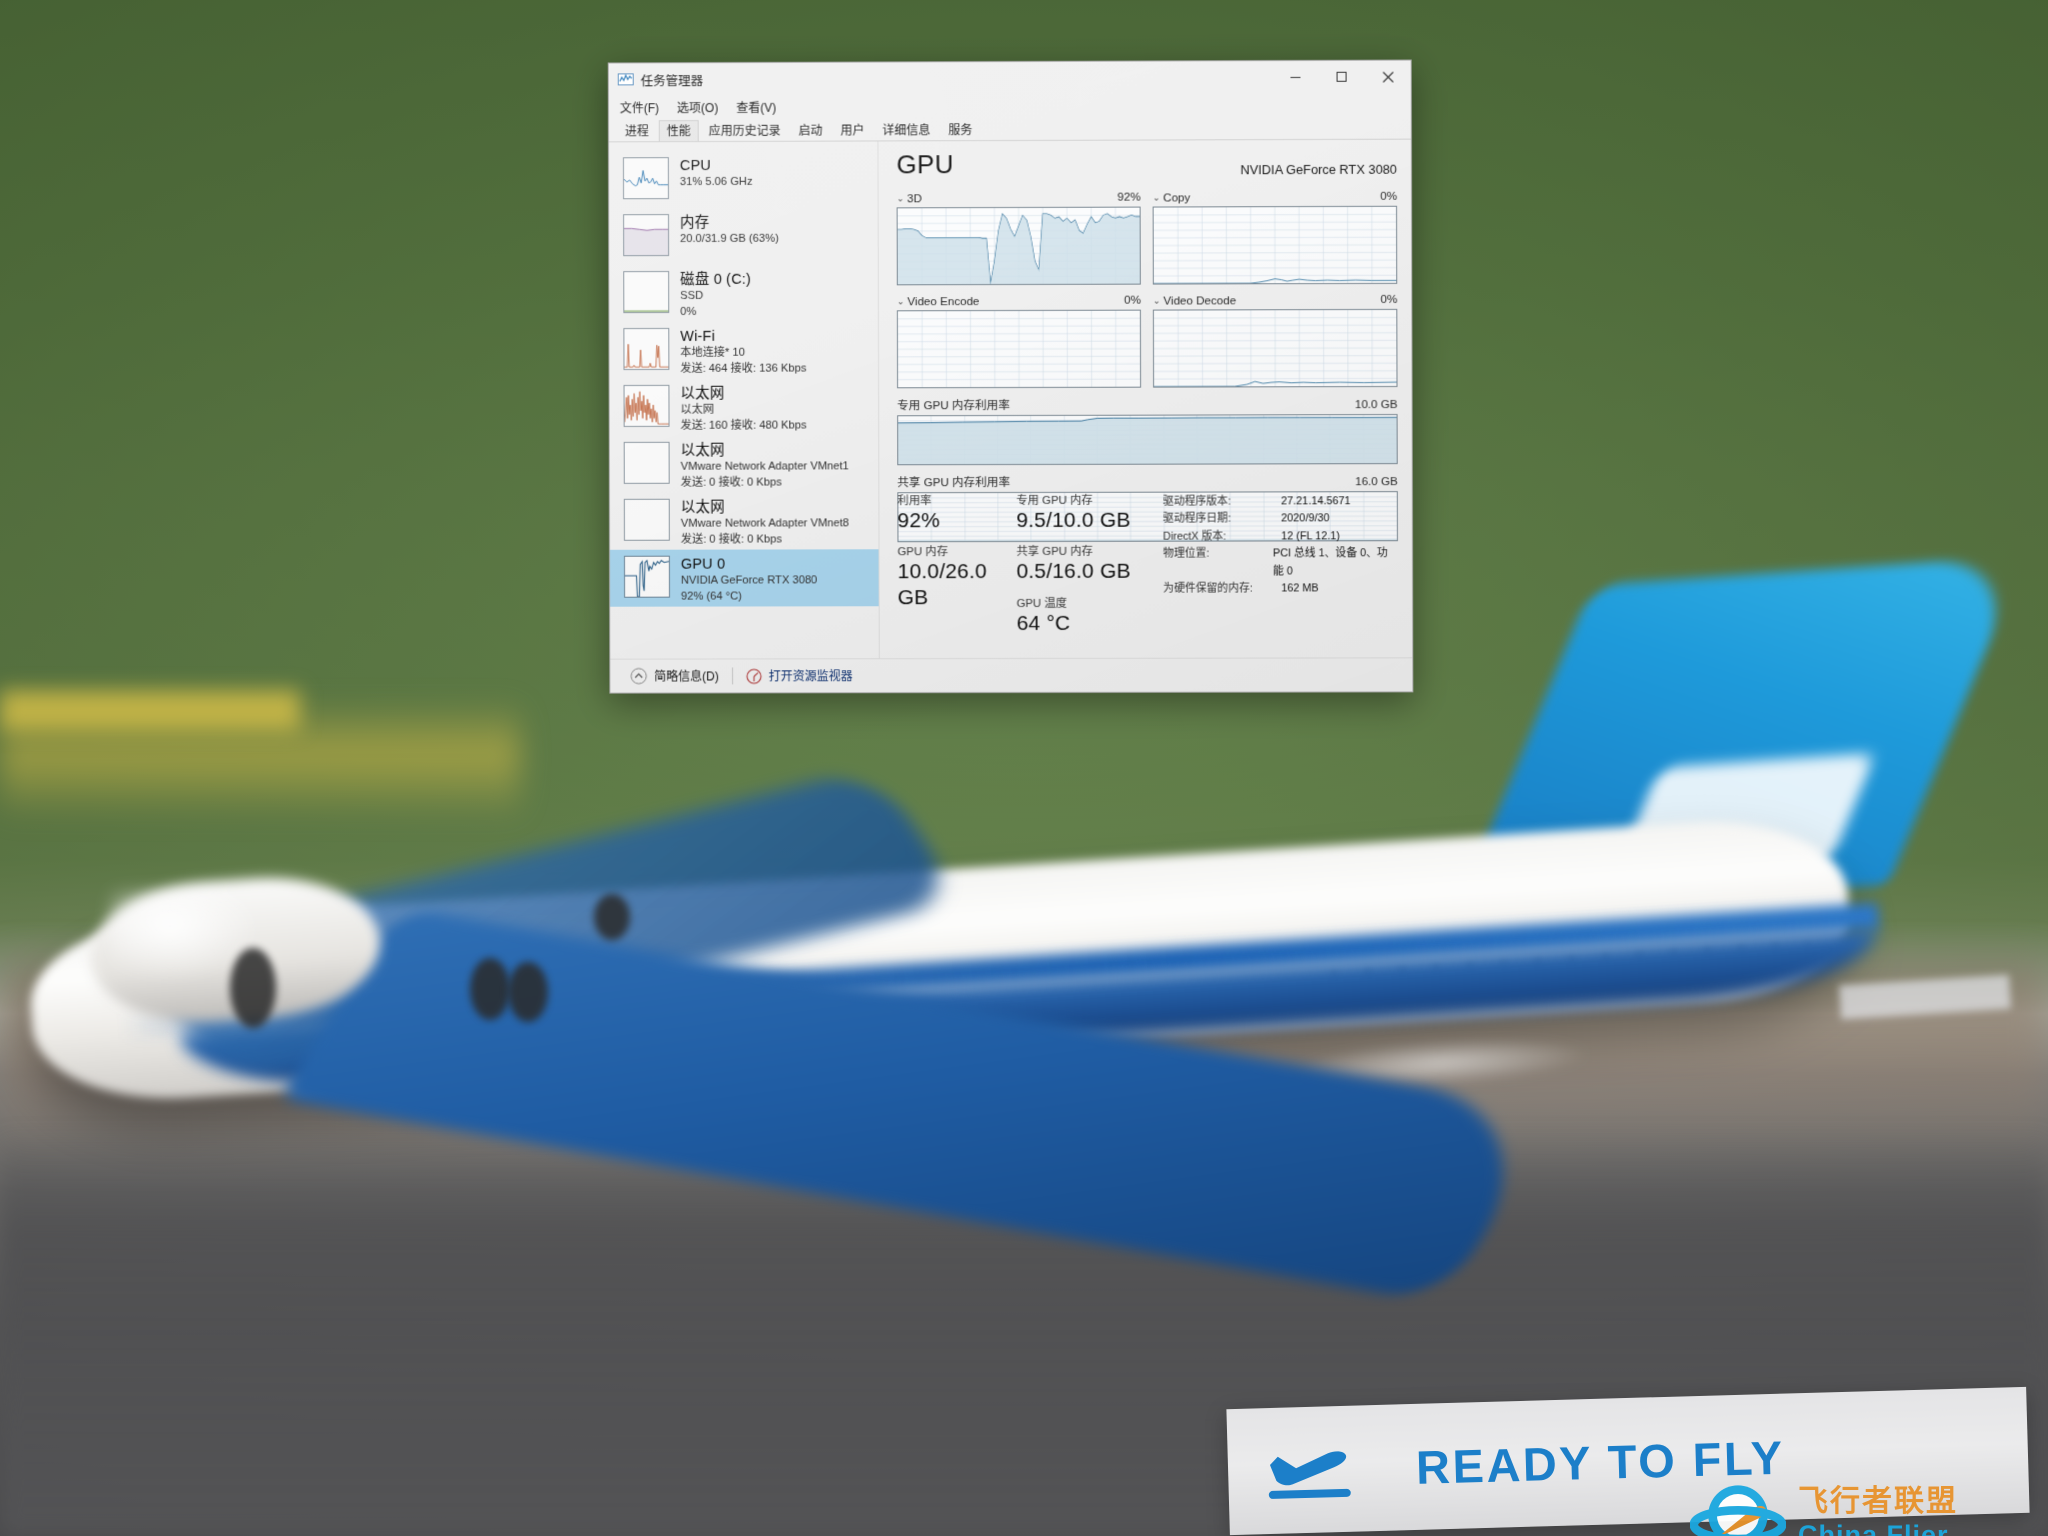 The width and height of the screenshot is (2048, 1536). Describe the element at coordinates (953, 406) in the screenshot. I see `graph-label-dedicated-memory: 专用 GPU 内存利用率` at that location.